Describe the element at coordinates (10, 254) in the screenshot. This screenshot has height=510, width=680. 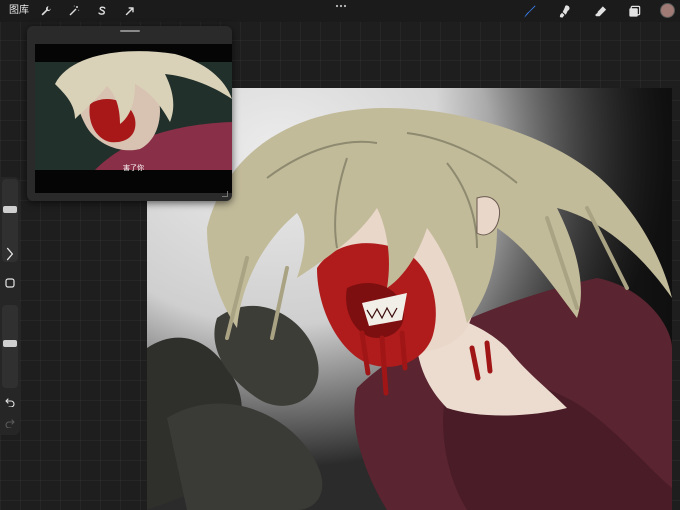
I see `chevron-right-icon` at that location.